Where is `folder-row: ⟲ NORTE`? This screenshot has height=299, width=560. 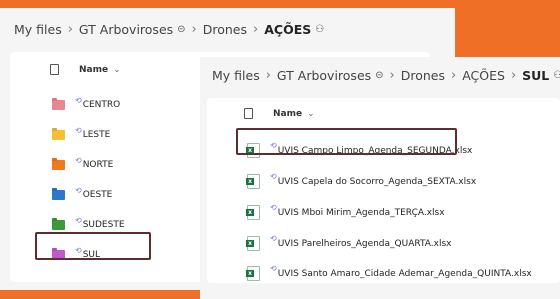
folder-row: ⟲ NORTE is located at coordinates (83, 163).